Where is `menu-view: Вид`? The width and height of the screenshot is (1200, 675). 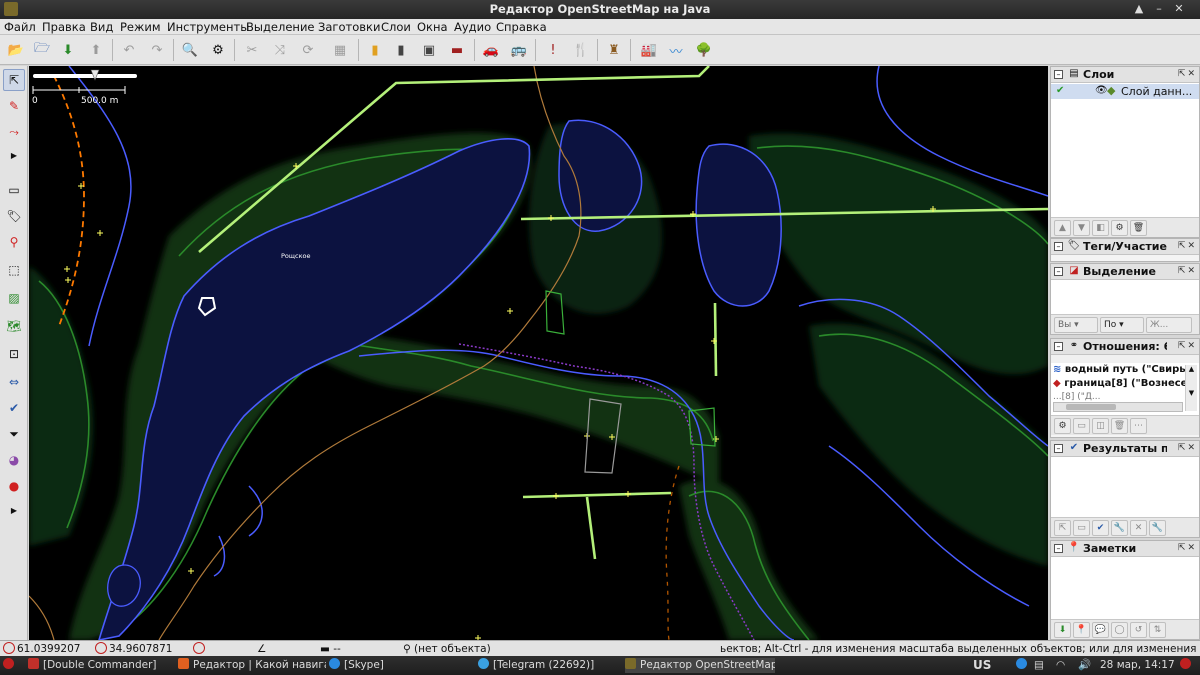 menu-view: Вид is located at coordinates (101, 27).